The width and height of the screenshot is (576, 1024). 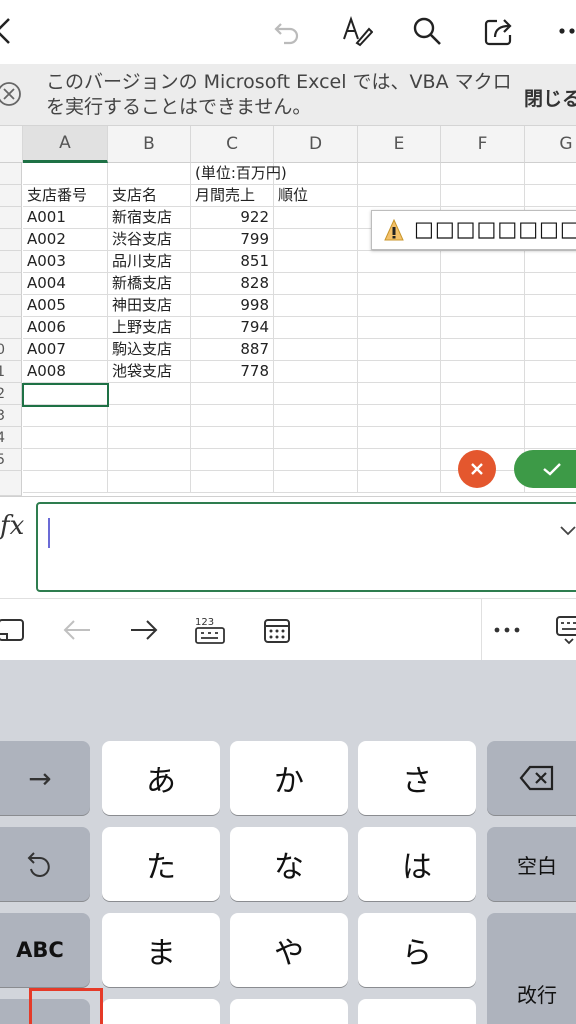 I want to click on cell: 渋谷支店, so click(x=149, y=240).